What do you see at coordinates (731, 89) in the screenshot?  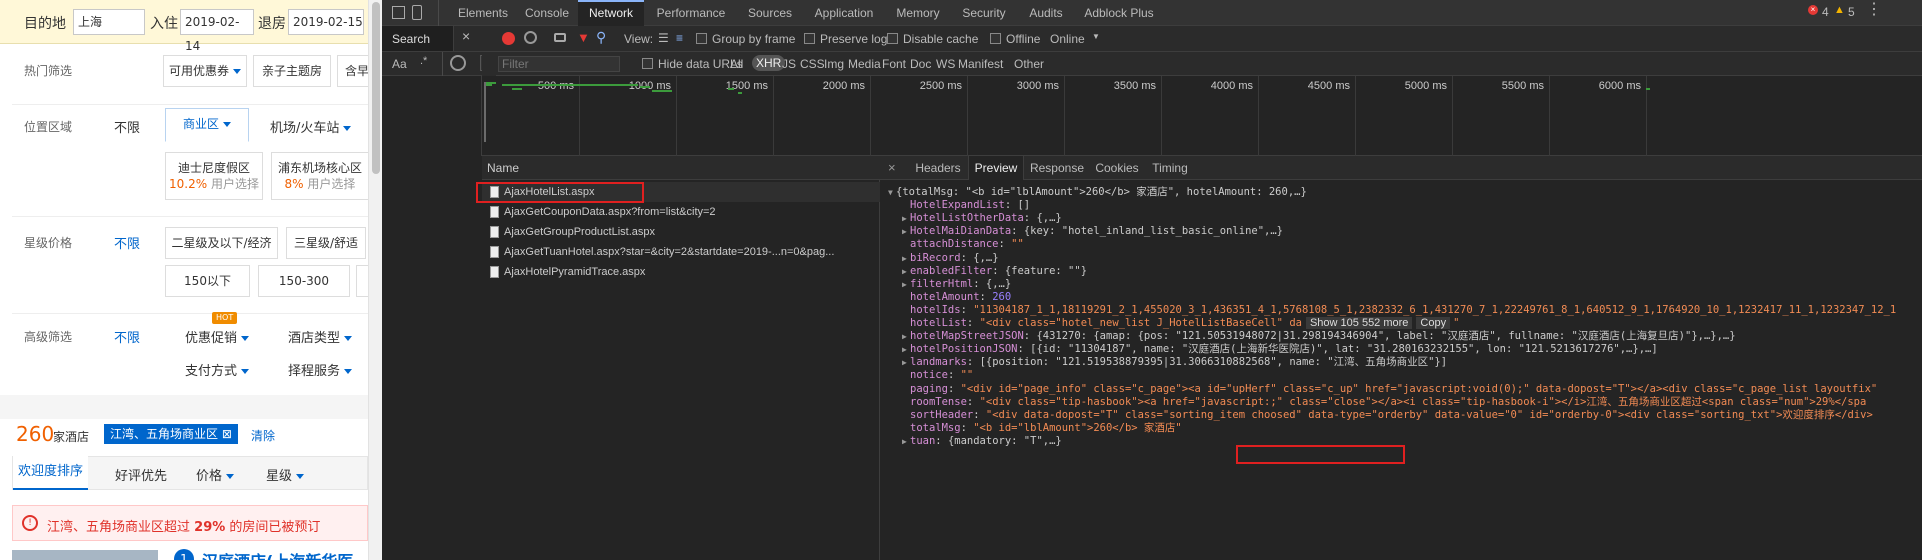 I see `timeline-bar` at bounding box center [731, 89].